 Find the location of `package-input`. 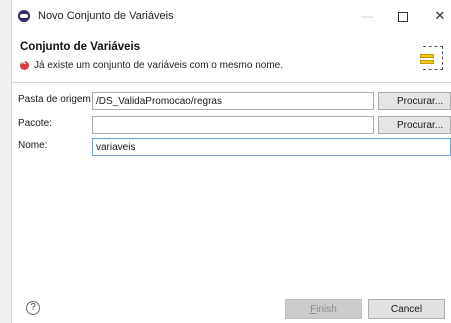

package-input is located at coordinates (233, 125).